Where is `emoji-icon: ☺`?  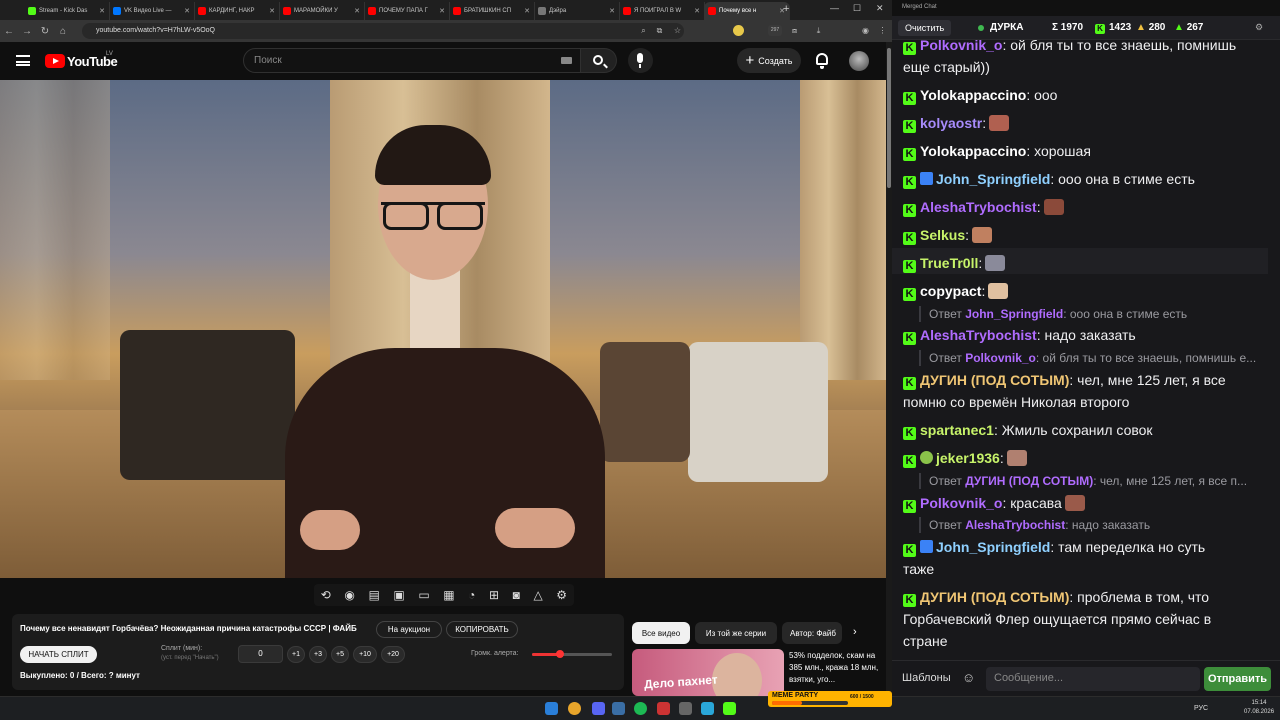 emoji-icon: ☺ is located at coordinates (968, 677).